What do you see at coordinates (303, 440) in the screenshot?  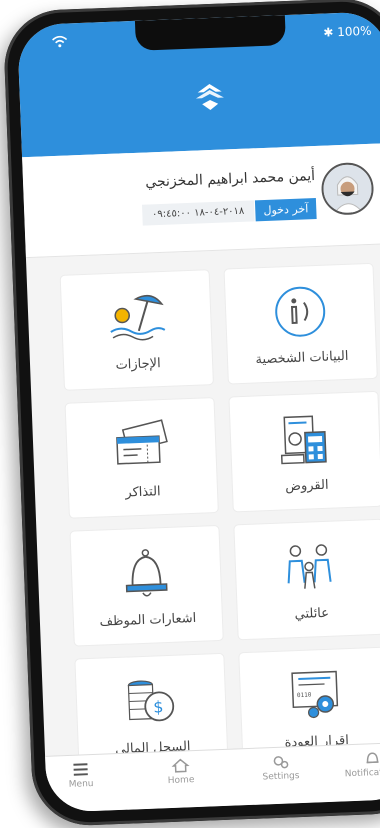 I see `calculator-documents-icon` at bounding box center [303, 440].